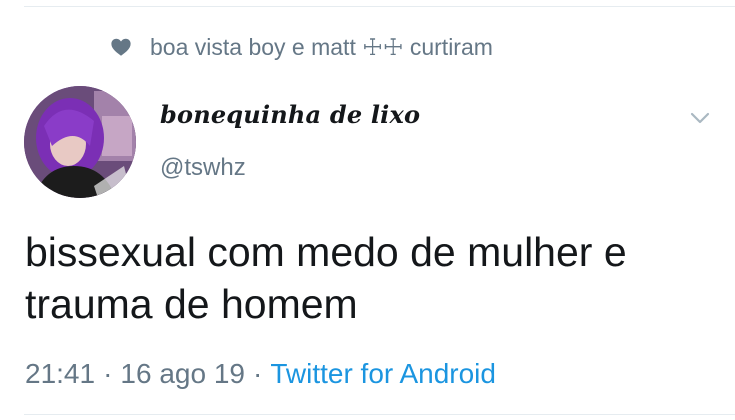 The image size is (735, 420). Describe the element at coordinates (321, 46) in the screenshot. I see `social-context-text: boa vista boy e matt ☩☩ curtiram` at that location.